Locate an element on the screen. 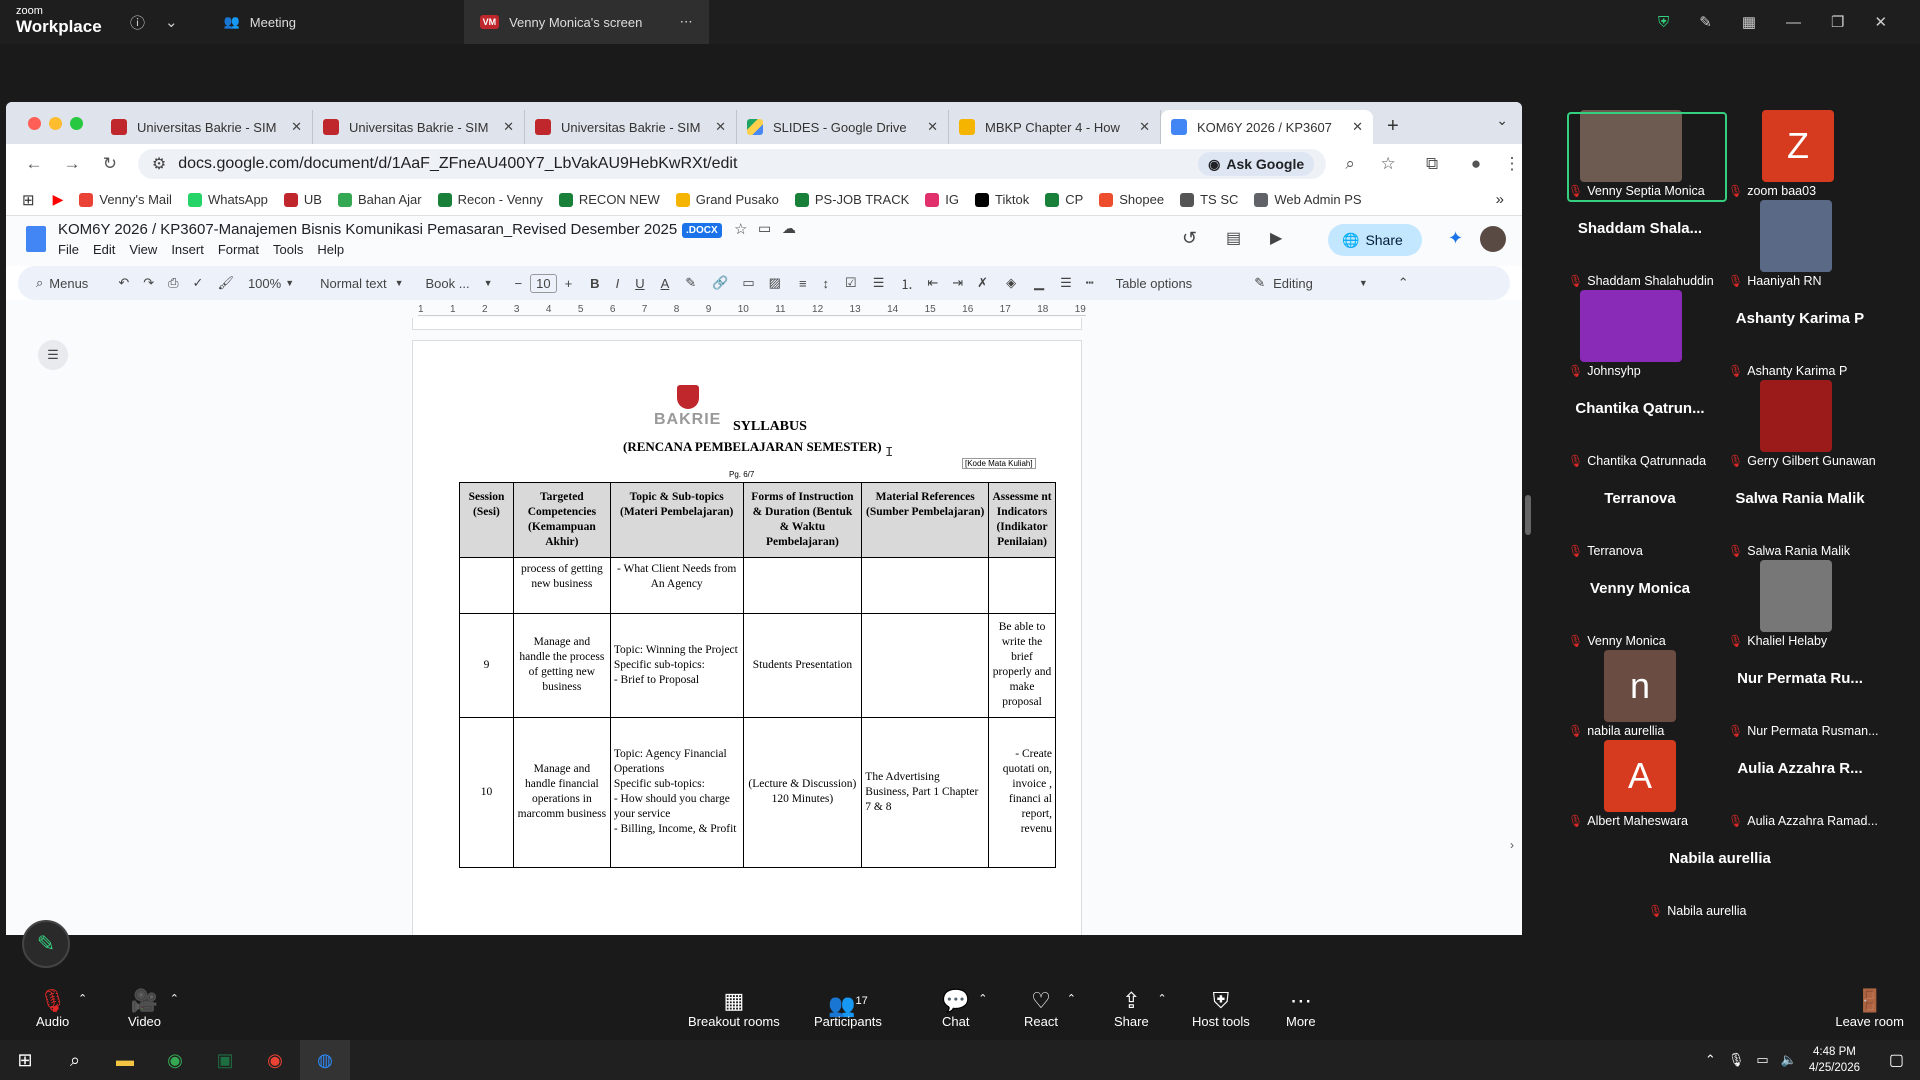 The width and height of the screenshot is (1920, 1080). bookmark-item: UB is located at coordinates (302, 199).